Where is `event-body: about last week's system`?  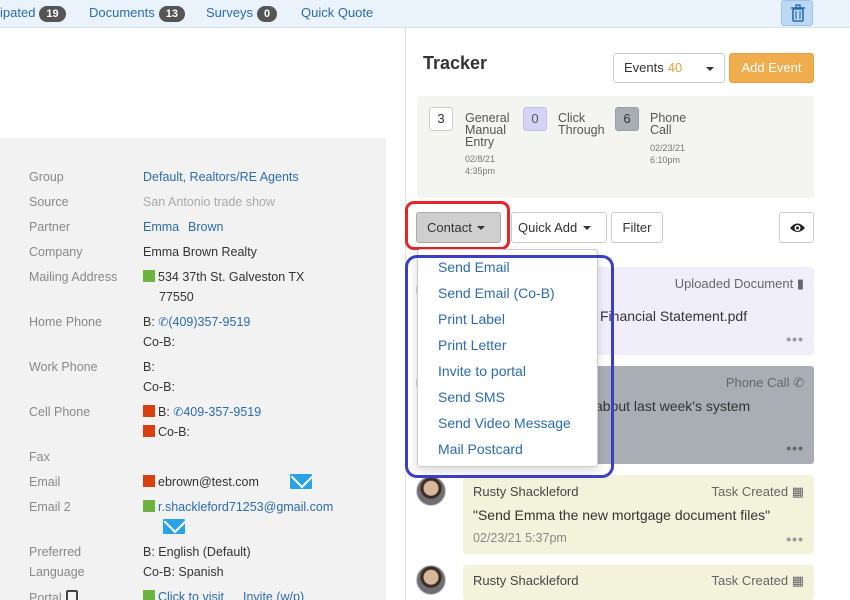 event-body: about last week's system is located at coordinates (673, 406).